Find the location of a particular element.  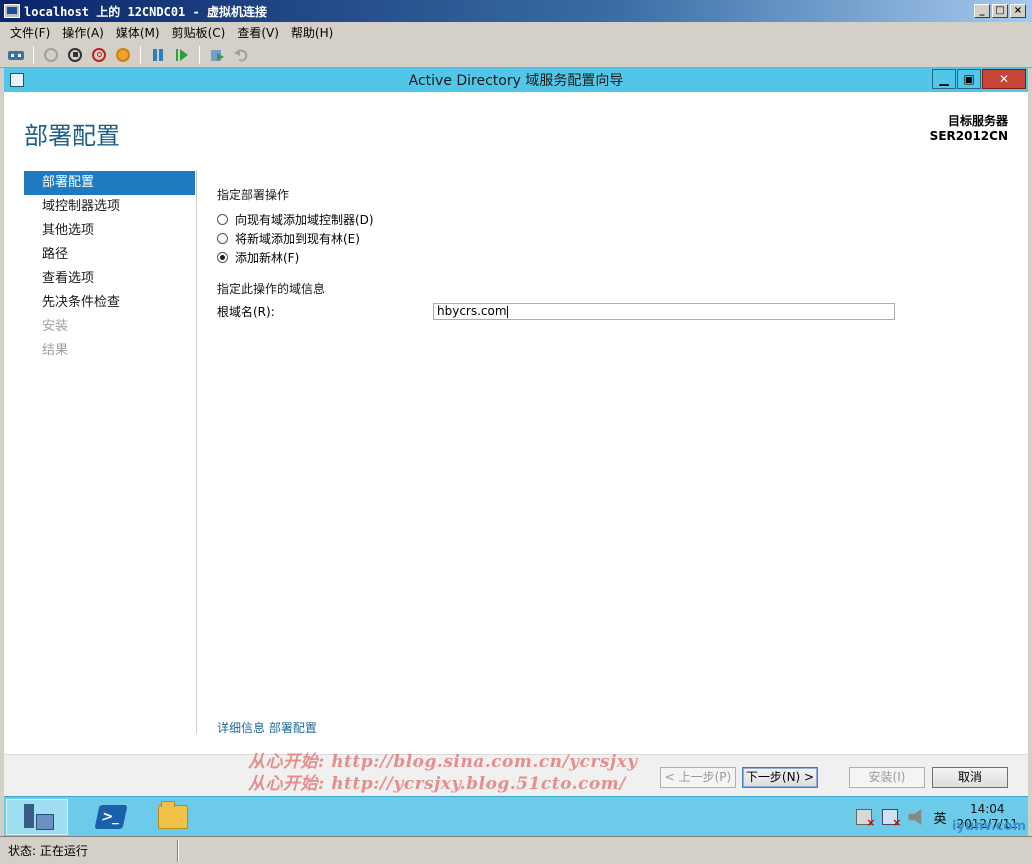

wizard-window-title: Active Directory 域服务配置向导 is located at coordinates (516, 81).